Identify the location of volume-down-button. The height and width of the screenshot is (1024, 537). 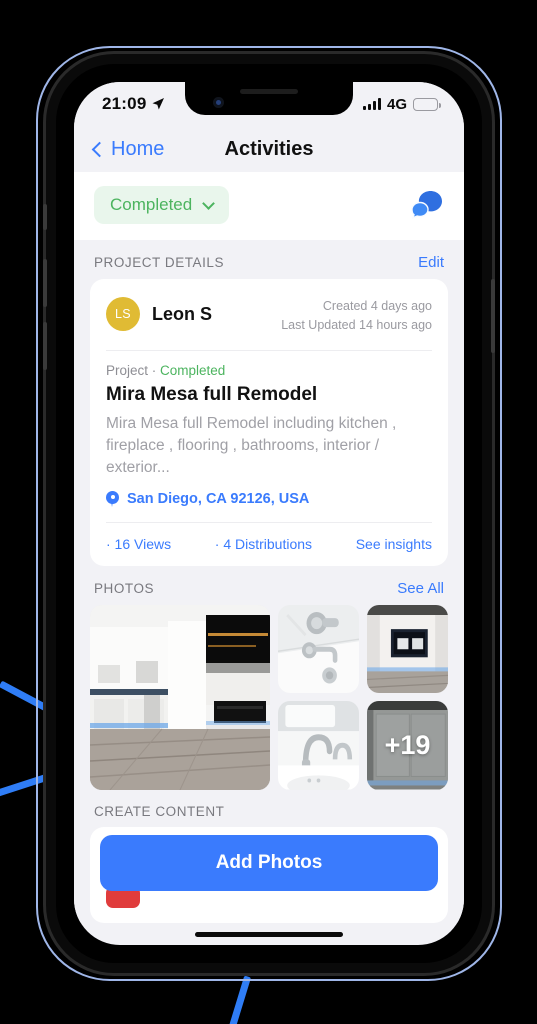
(45, 346).